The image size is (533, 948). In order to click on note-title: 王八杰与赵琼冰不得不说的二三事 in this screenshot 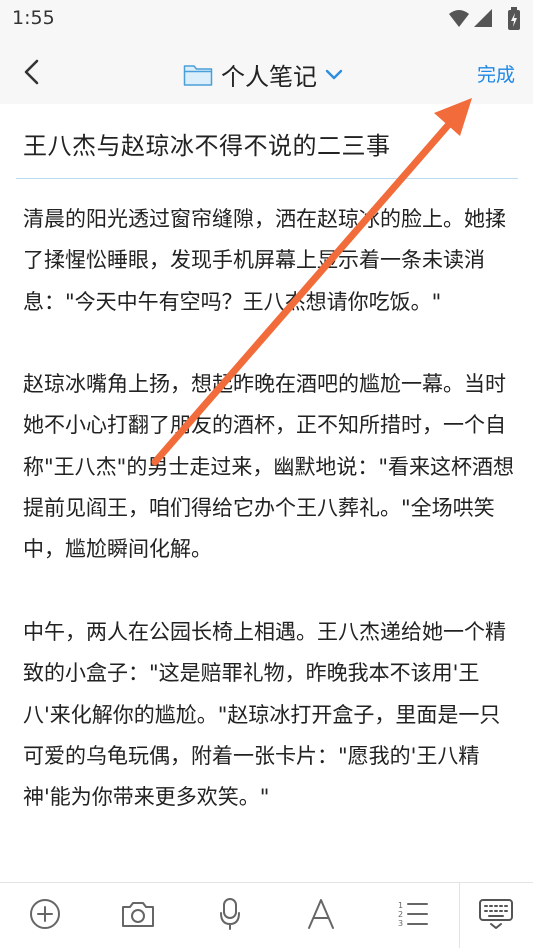, I will do `click(268, 143)`.